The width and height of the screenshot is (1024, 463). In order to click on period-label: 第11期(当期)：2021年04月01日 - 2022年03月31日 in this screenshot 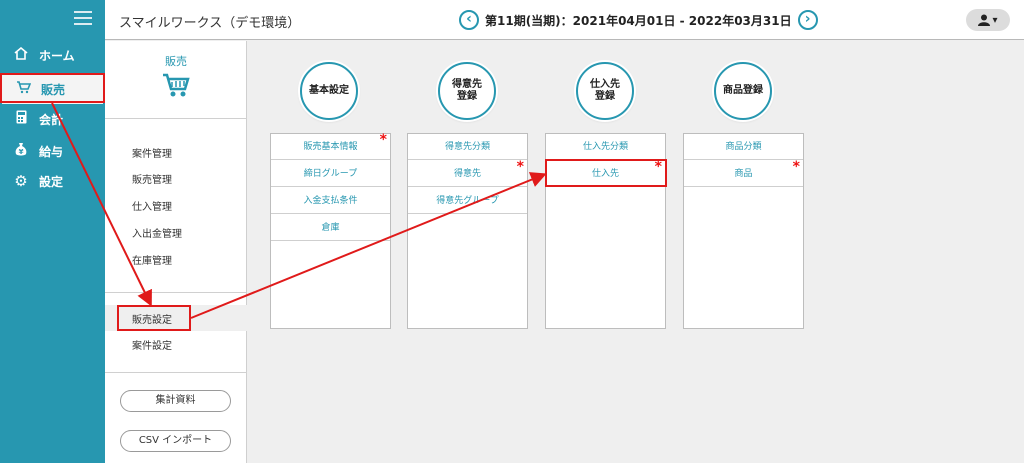, I will do `click(638, 20)`.